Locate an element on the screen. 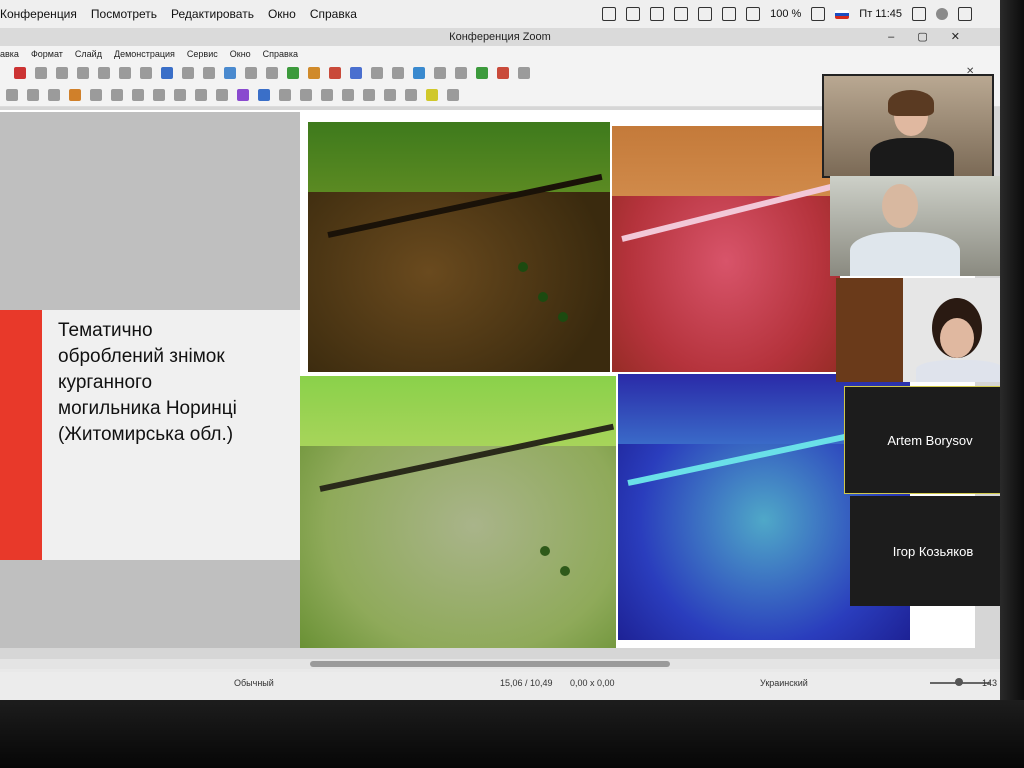 The height and width of the screenshot is (768, 1024). master-slide-icon is located at coordinates (230, 73).